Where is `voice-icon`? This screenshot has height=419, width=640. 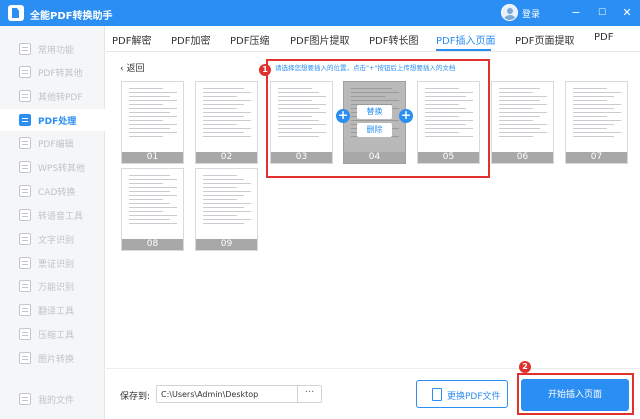 voice-icon is located at coordinates (25, 215).